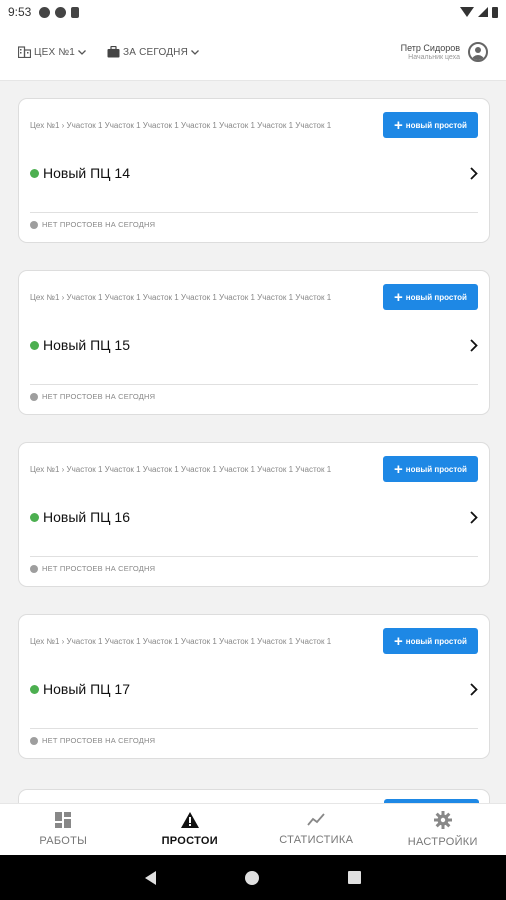 The image size is (506, 900). What do you see at coordinates (434, 57) in the screenshot?
I see `user-role: Начальник цеха` at bounding box center [434, 57].